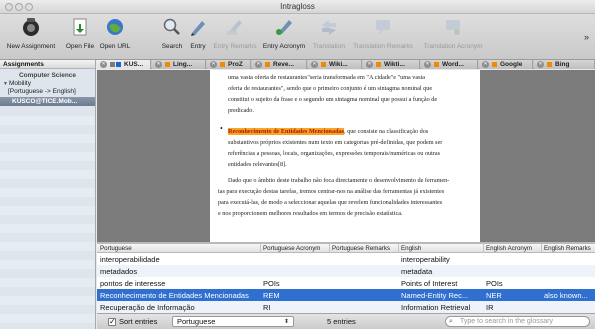 The image size is (595, 329). Describe the element at coordinates (167, 64) in the screenshot. I see `linguee-icon` at that location.